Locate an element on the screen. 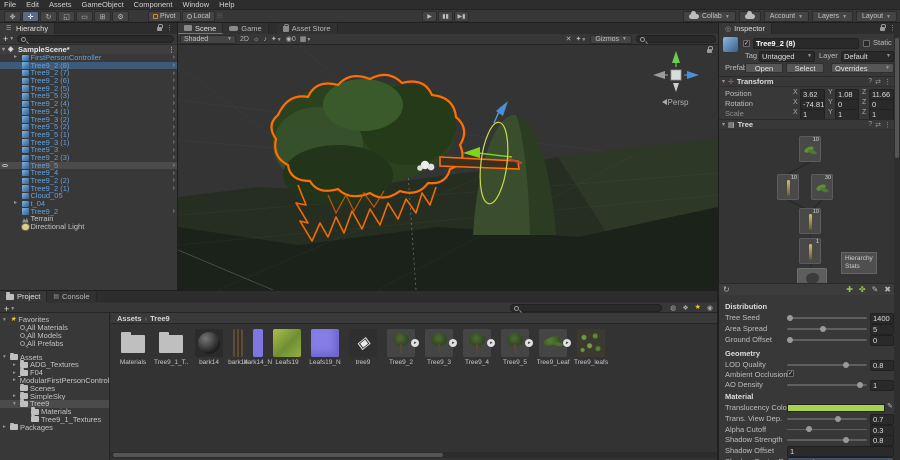 Image resolution: width=900 pixels, height=460 pixels. lighting-toggle-icon: ☼ is located at coordinates (256, 39).